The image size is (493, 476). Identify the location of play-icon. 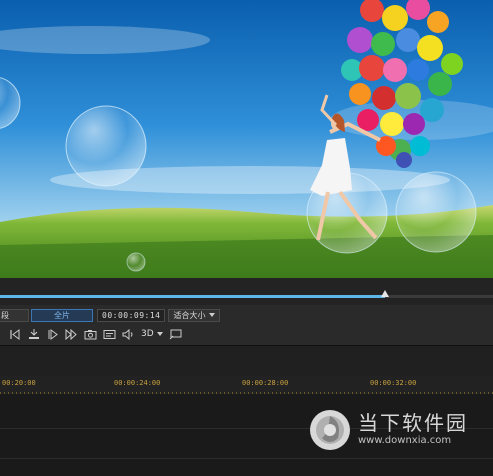
(52, 334).